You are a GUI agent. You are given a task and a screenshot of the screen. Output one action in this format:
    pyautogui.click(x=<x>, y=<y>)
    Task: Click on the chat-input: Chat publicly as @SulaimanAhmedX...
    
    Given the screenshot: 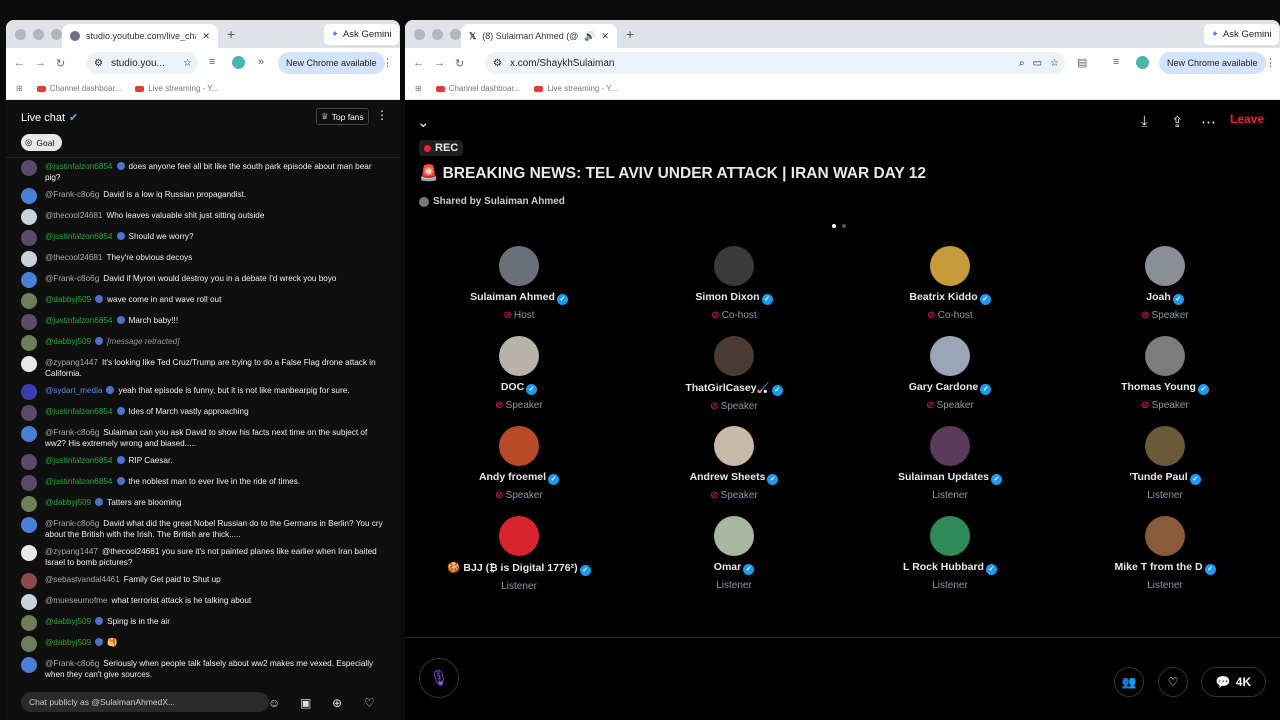 What is the action you would take?
    pyautogui.click(x=145, y=702)
    